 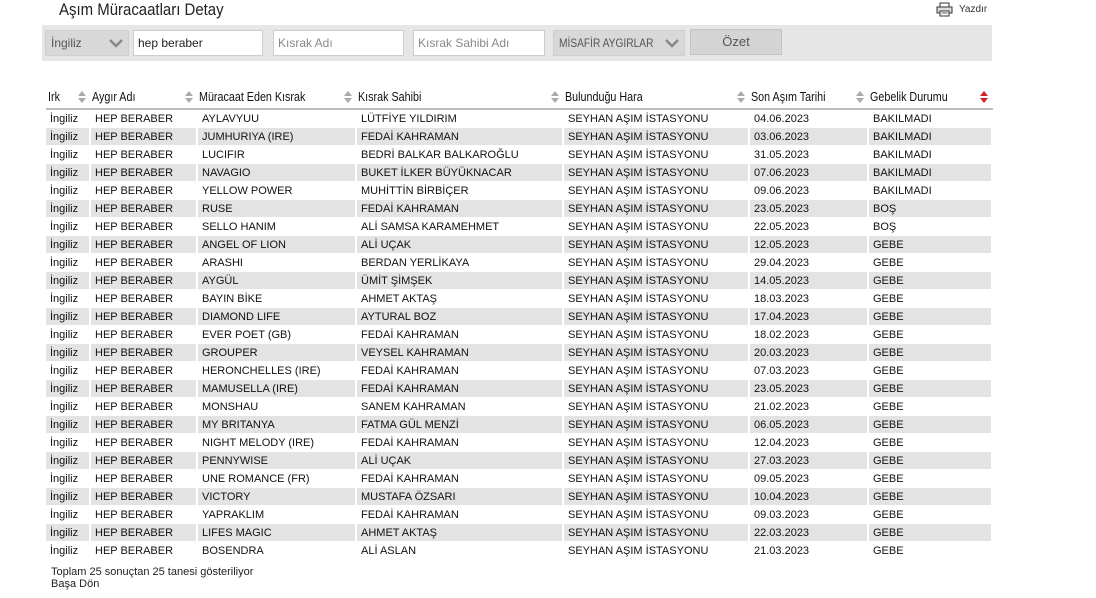 I want to click on header-farm: Bulunduğu Hara, so click(x=656, y=97).